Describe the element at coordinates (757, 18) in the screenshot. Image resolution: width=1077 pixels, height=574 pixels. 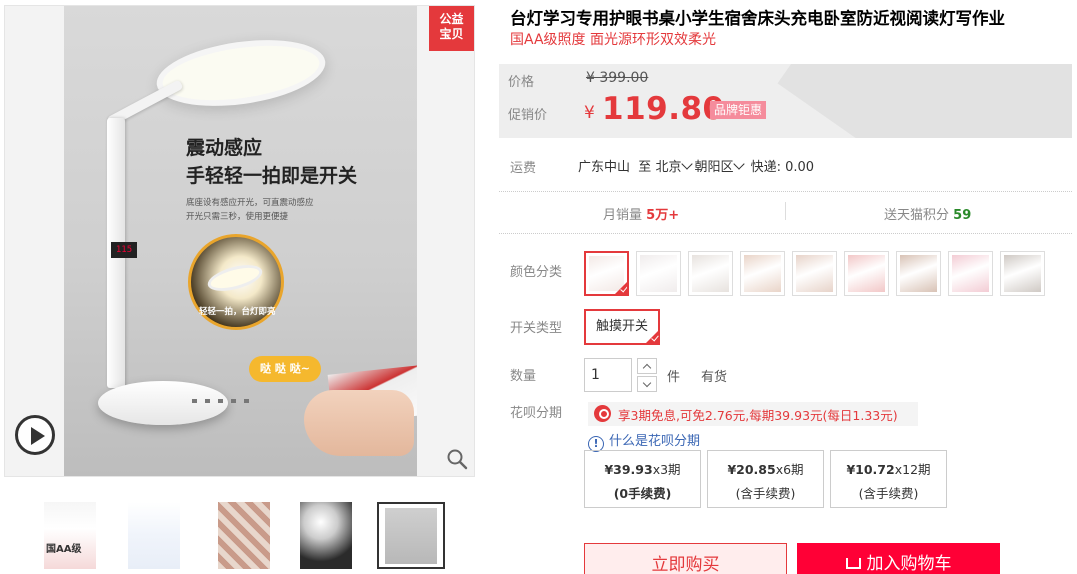
I see `product-title: 台灯学习专用护眼书桌小学生宿舍床头充电卧室防近视阅读灯写作业` at that location.